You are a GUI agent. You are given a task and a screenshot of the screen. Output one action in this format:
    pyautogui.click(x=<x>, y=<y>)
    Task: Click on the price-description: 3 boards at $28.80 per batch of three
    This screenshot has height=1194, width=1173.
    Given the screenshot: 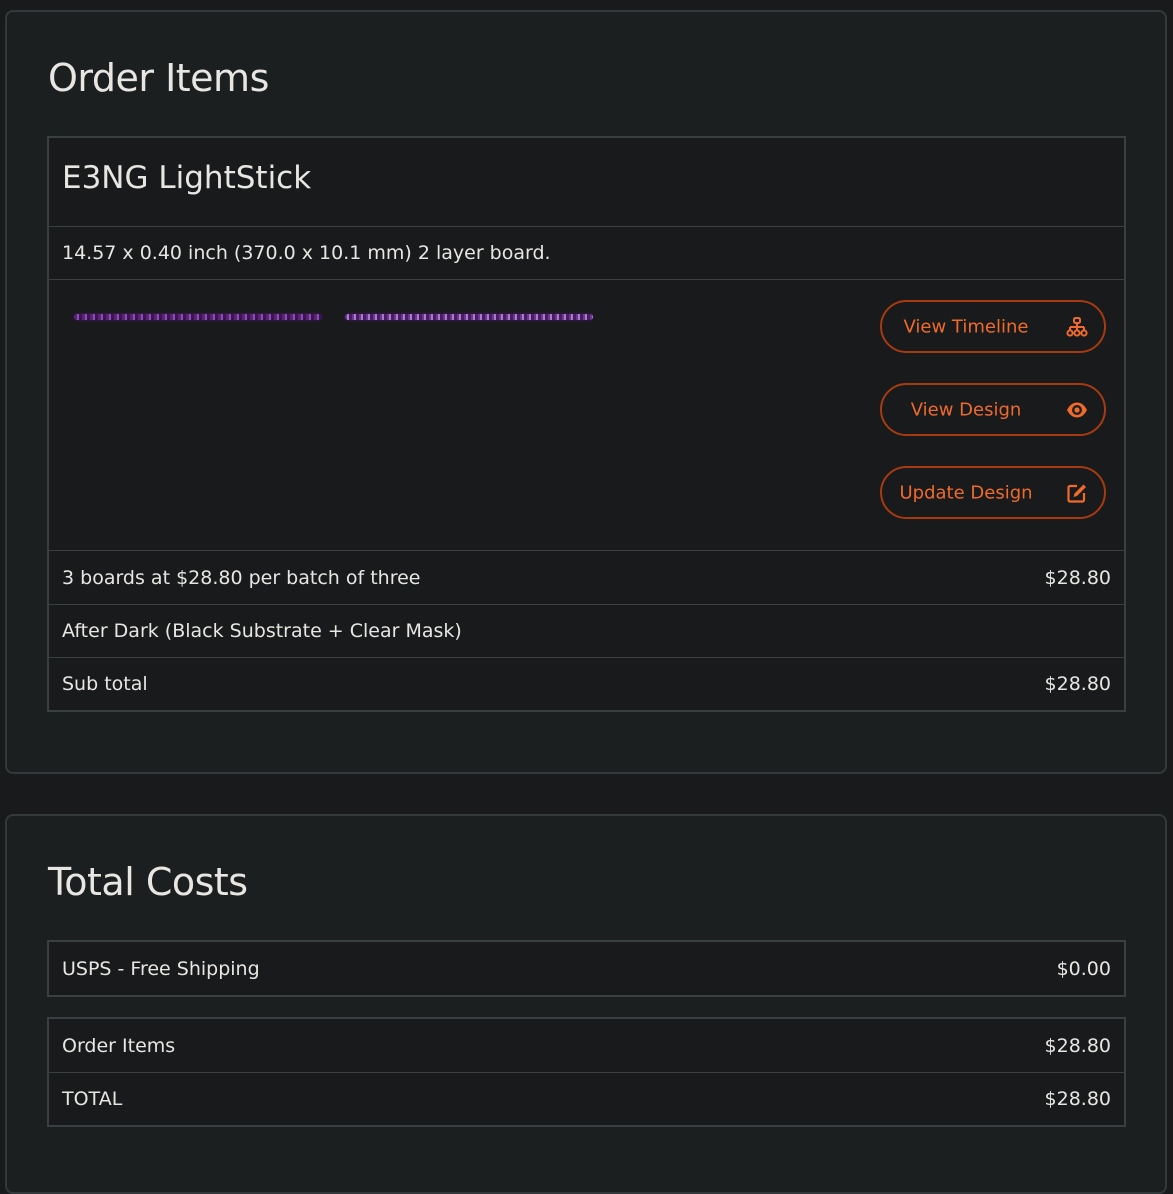 What is the action you would take?
    pyautogui.click(x=241, y=577)
    